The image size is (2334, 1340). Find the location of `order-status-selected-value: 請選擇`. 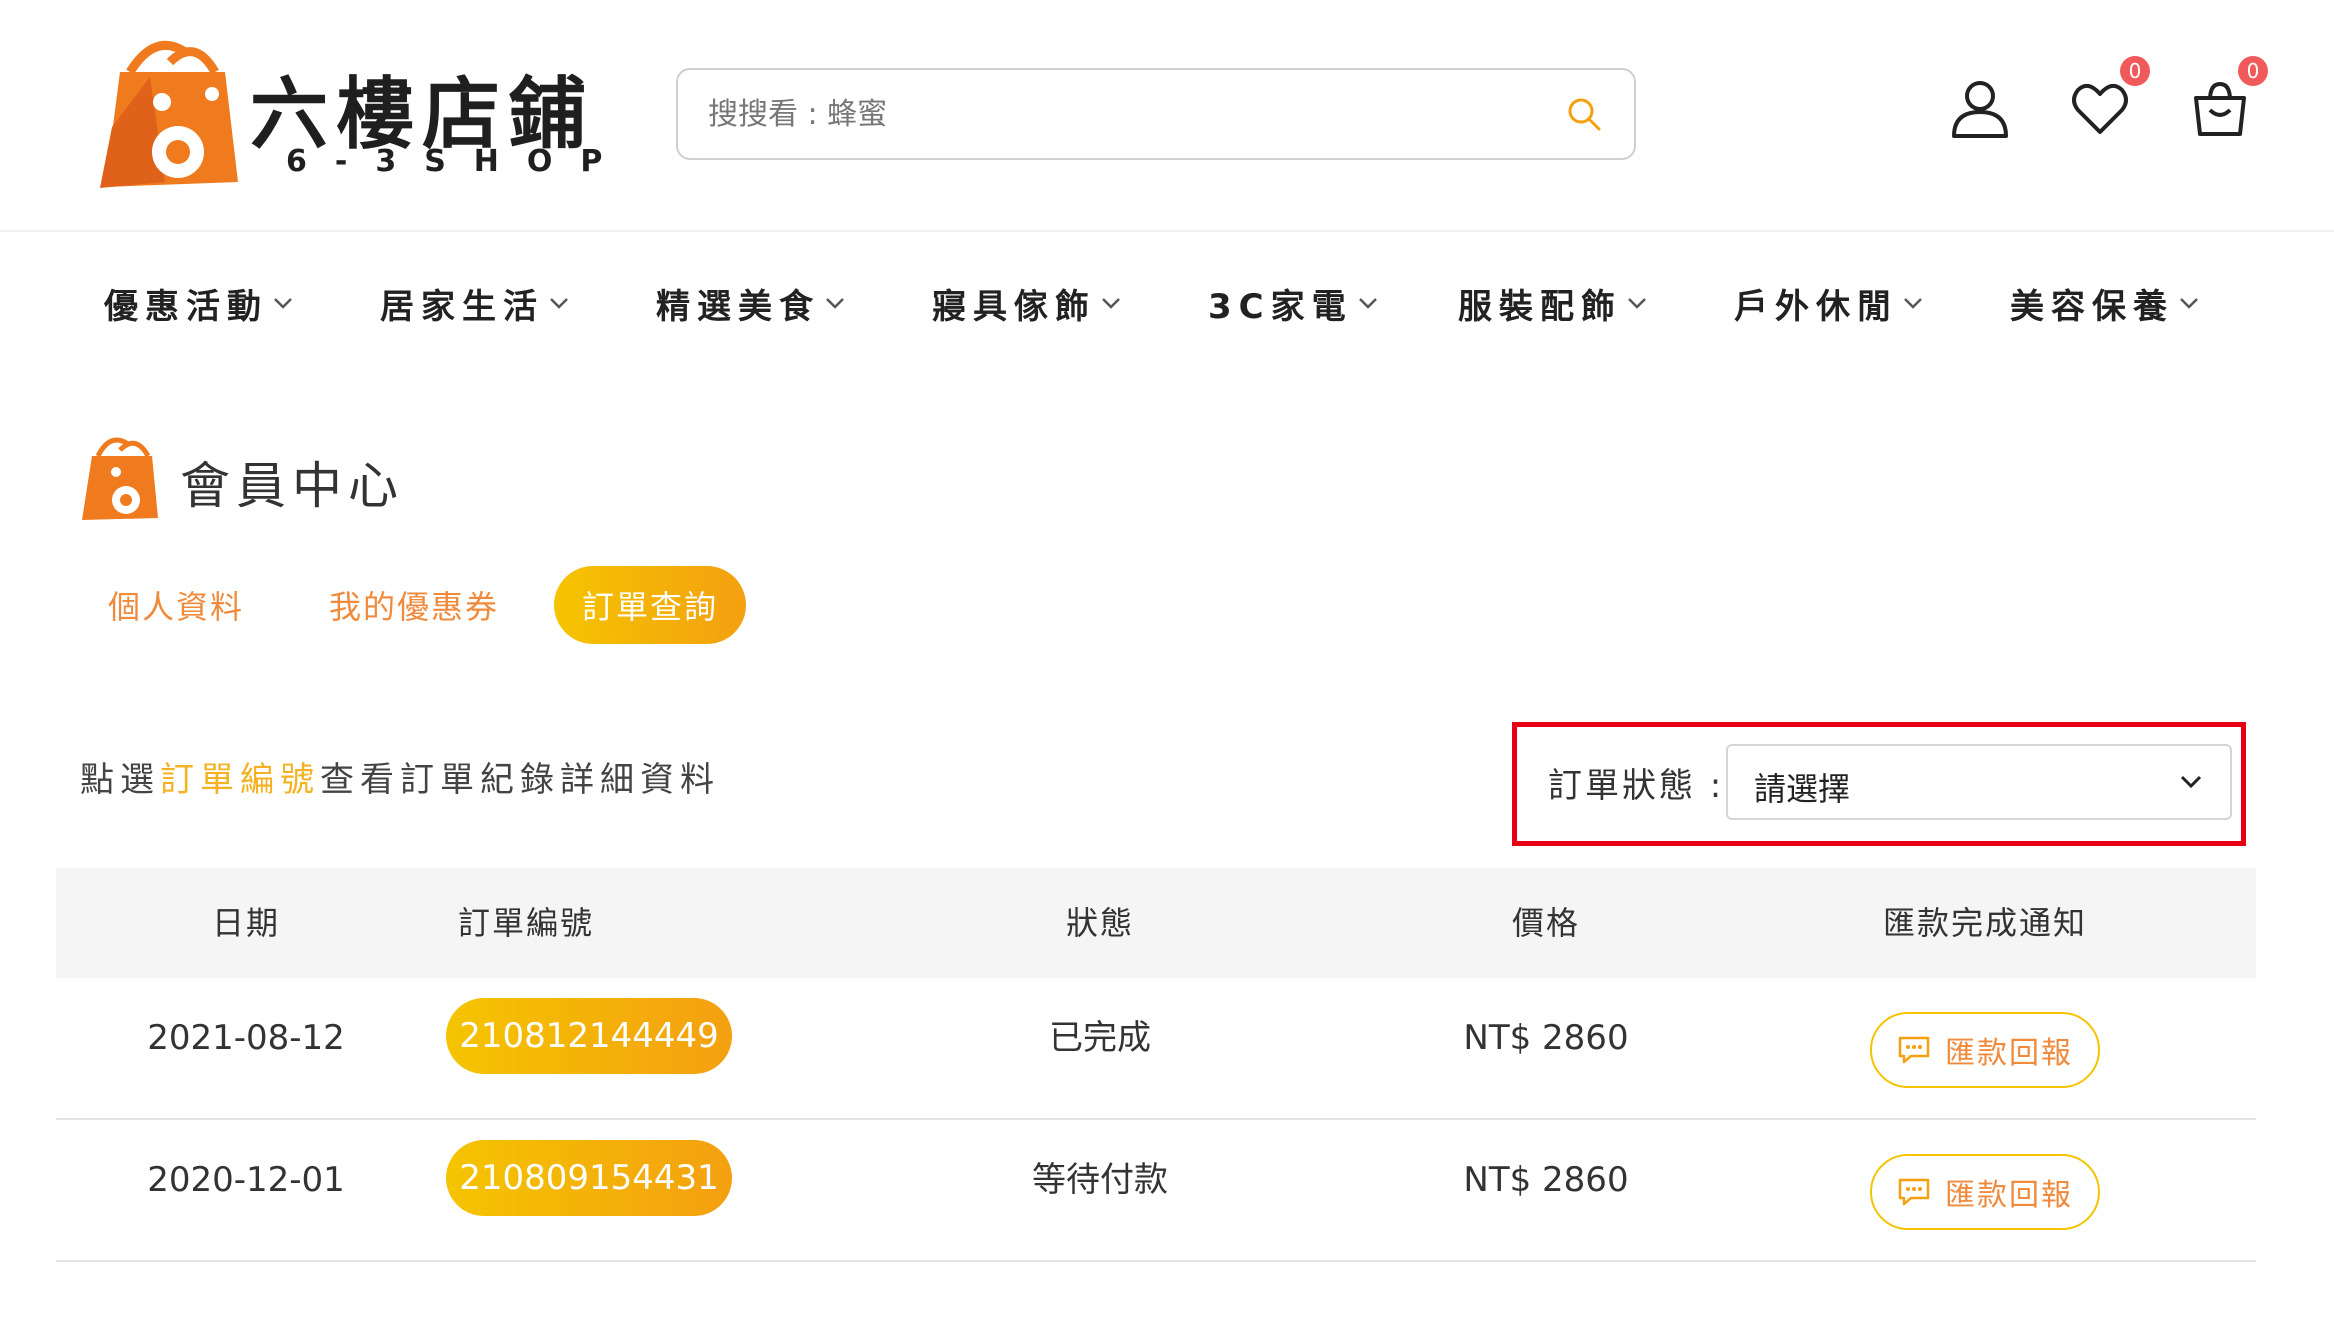

order-status-selected-value: 請選擇 is located at coordinates (1802, 789).